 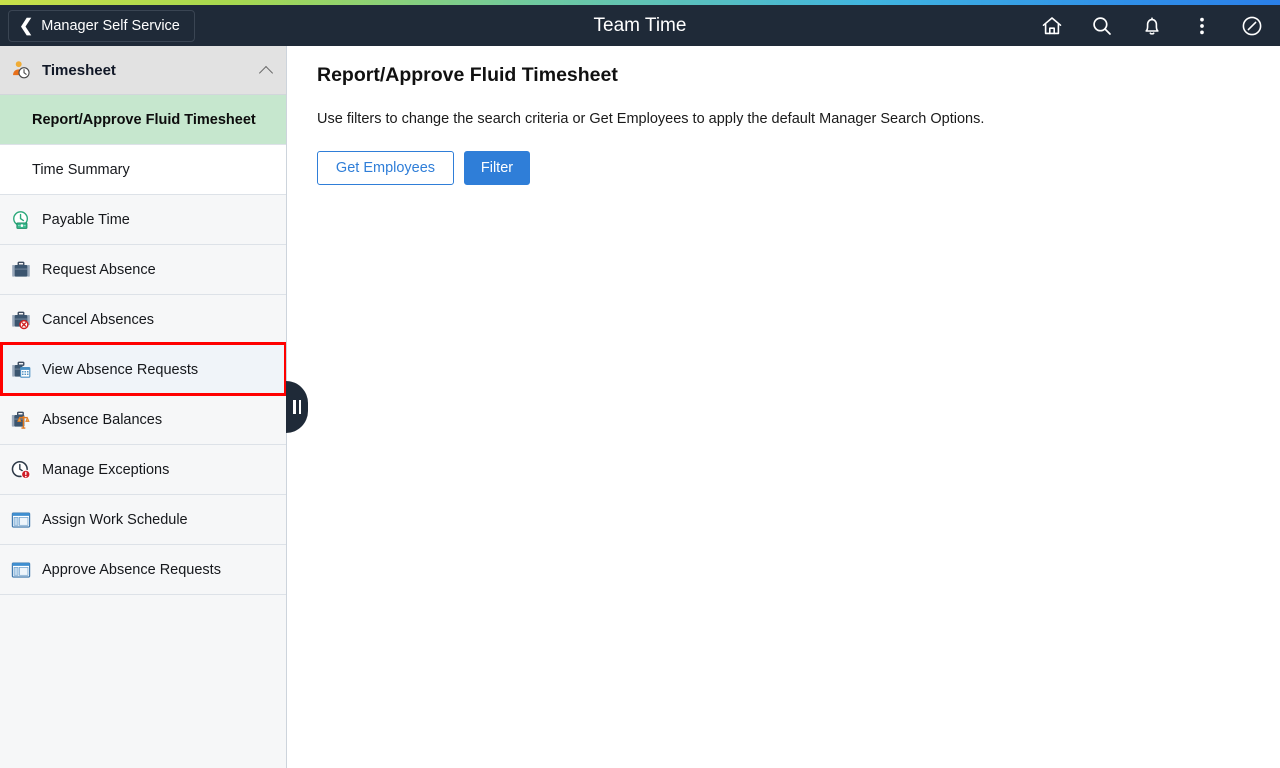 What do you see at coordinates (21, 270) in the screenshot?
I see `briefcase-icon` at bounding box center [21, 270].